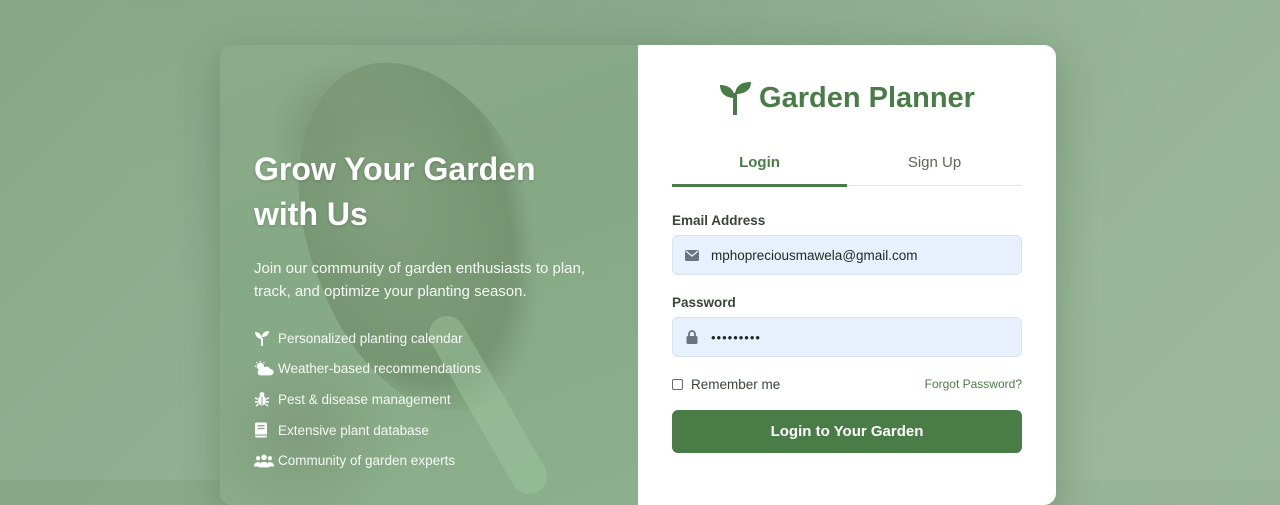 This screenshot has width=1280, height=505. I want to click on hero-title-line2: with Us, so click(311, 214).